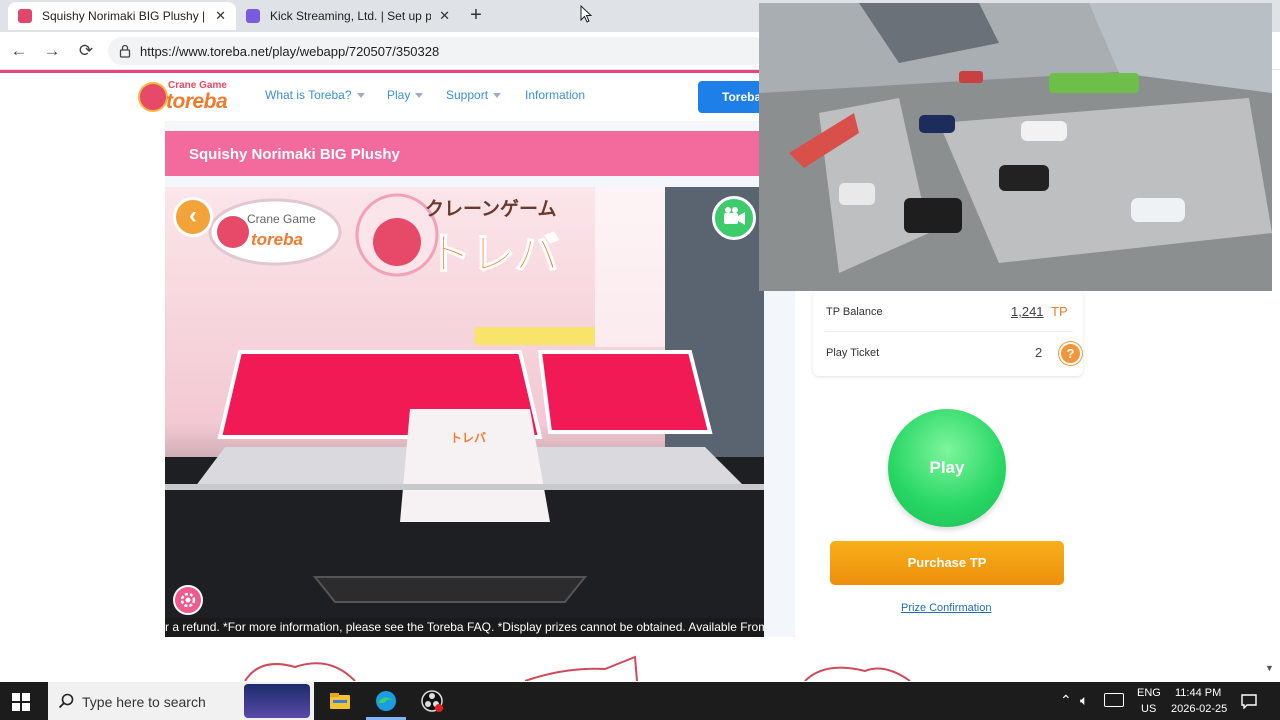 Image resolution: width=1280 pixels, height=720 pixels. I want to click on nav-support: Support, so click(474, 95).